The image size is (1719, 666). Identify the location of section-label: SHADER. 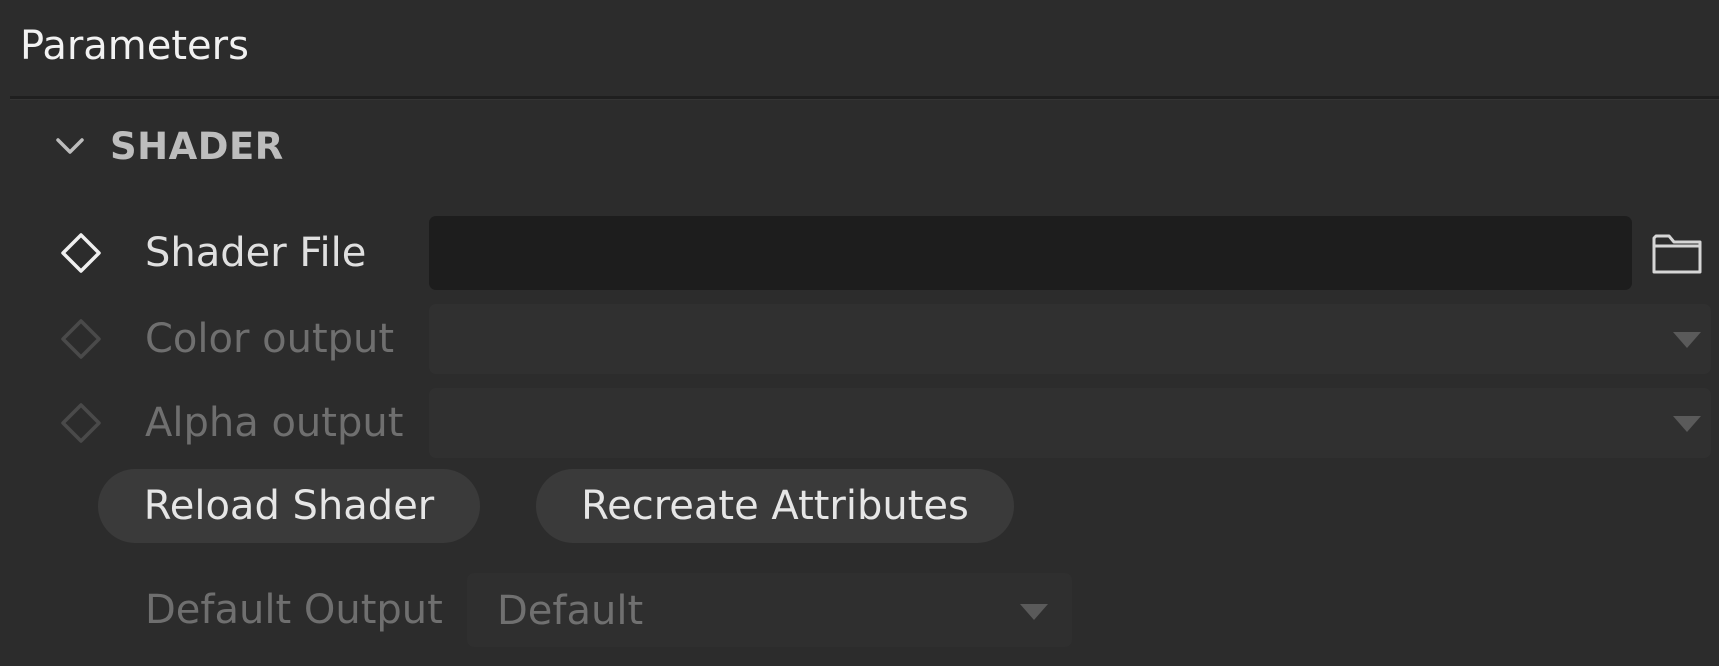
(197, 146).